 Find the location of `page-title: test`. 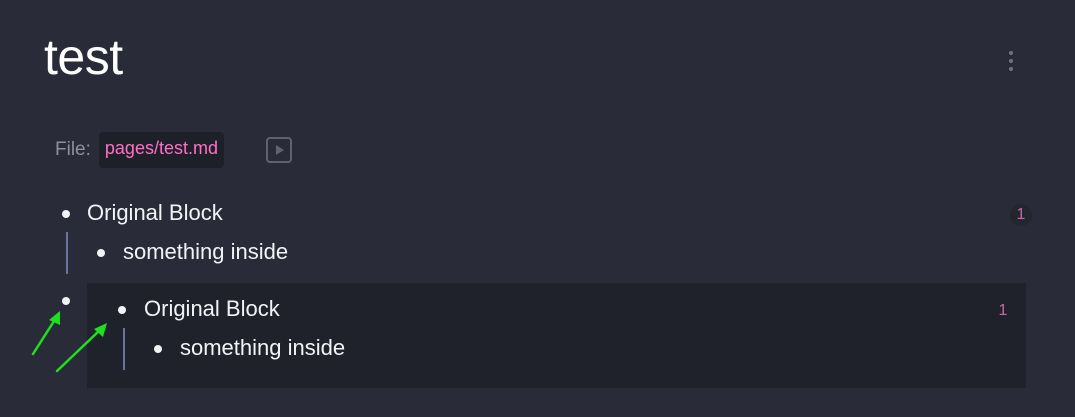

page-title: test is located at coordinates (83, 57).